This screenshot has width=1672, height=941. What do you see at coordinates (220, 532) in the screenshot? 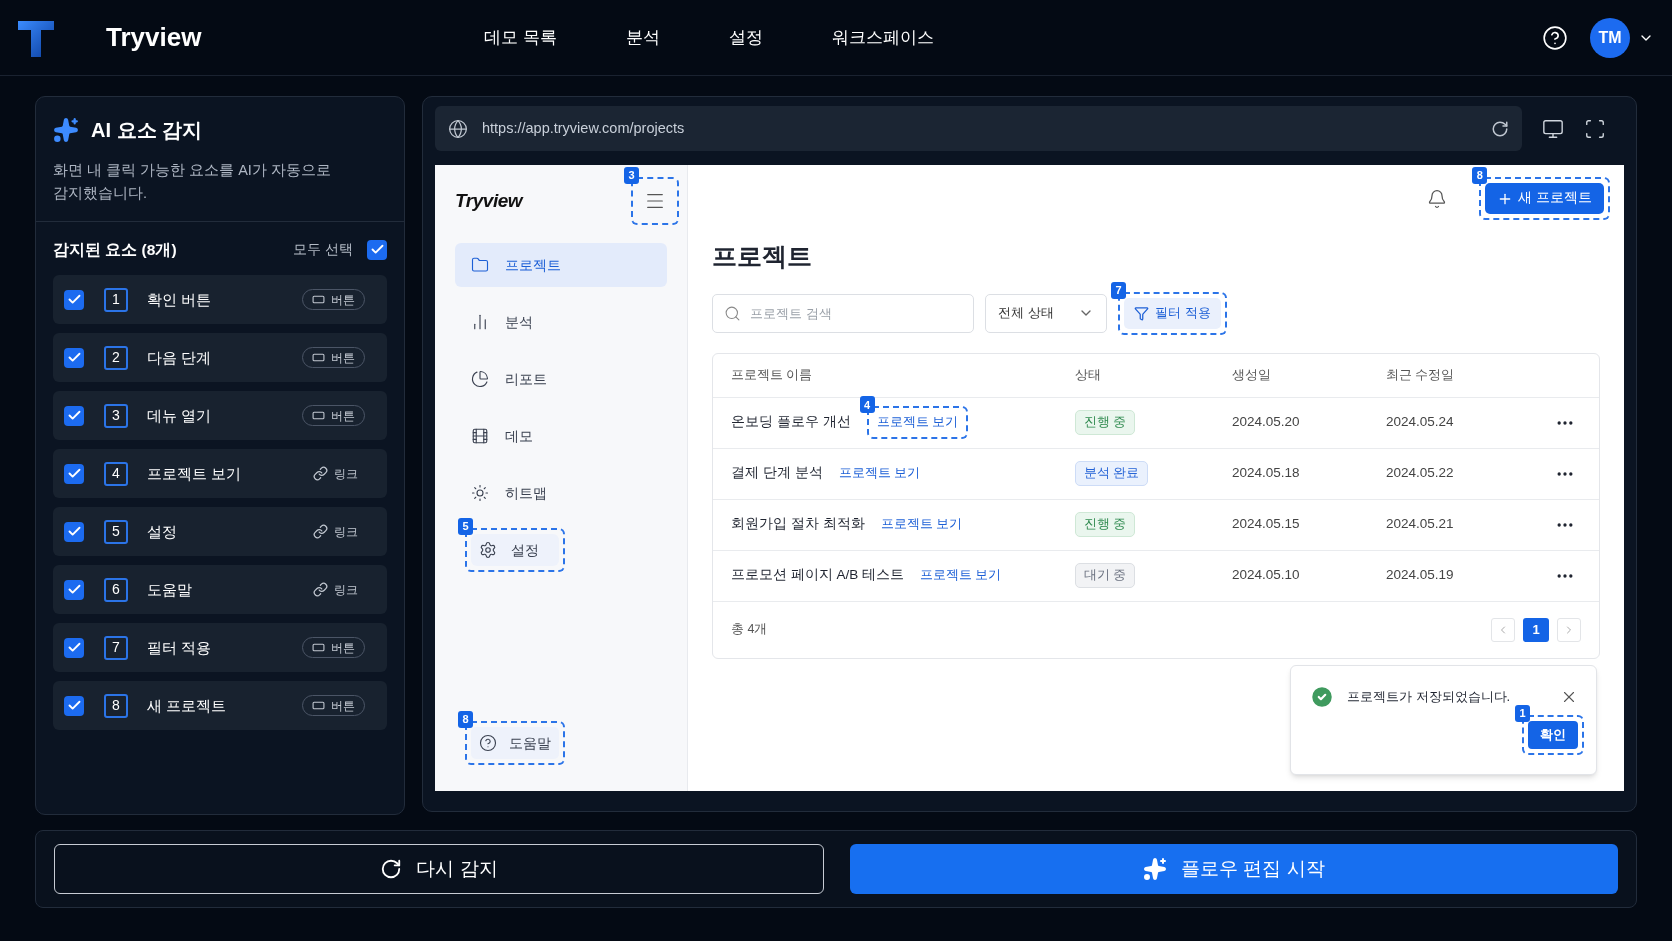
I see `element-row: 5 설정 링크` at bounding box center [220, 532].